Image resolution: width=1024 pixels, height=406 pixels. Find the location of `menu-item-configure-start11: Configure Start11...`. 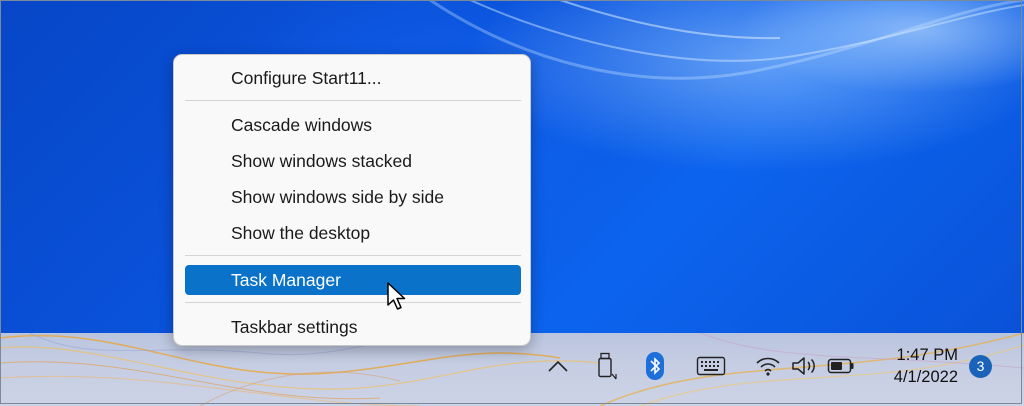

menu-item-configure-start11: Configure Start11... is located at coordinates (353, 78).